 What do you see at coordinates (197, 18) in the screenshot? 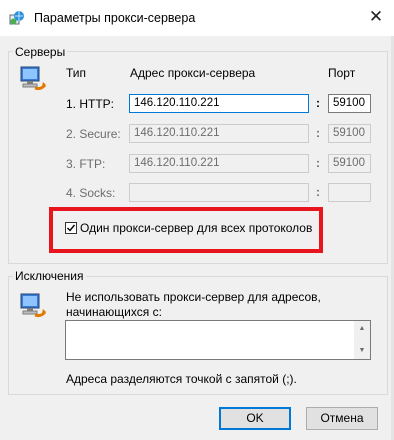
I see `title-bar: Параметры прокси-сервера ✕` at bounding box center [197, 18].